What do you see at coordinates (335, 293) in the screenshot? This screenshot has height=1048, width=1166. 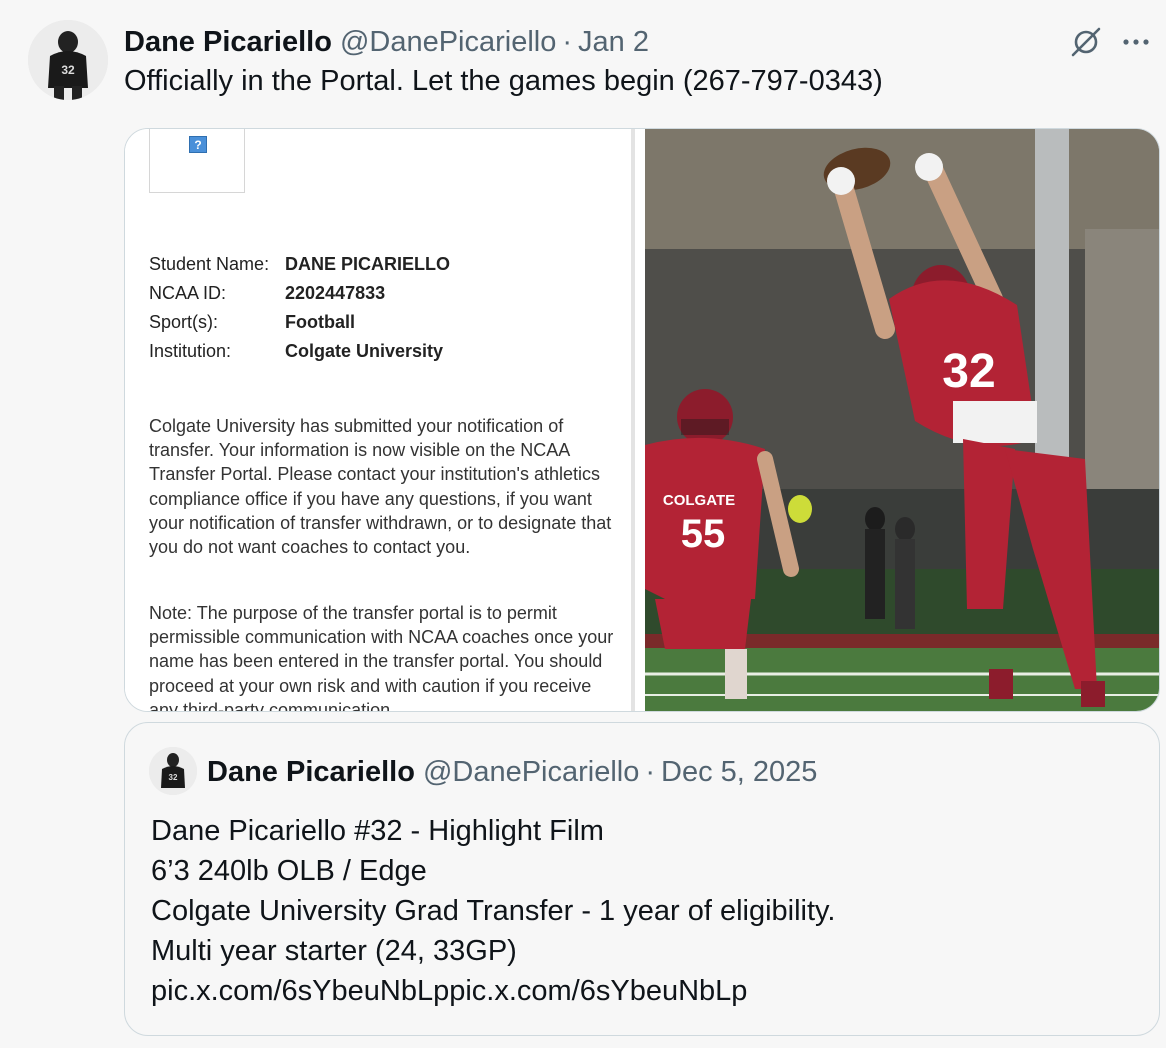 I see `info-value: 2202447833` at bounding box center [335, 293].